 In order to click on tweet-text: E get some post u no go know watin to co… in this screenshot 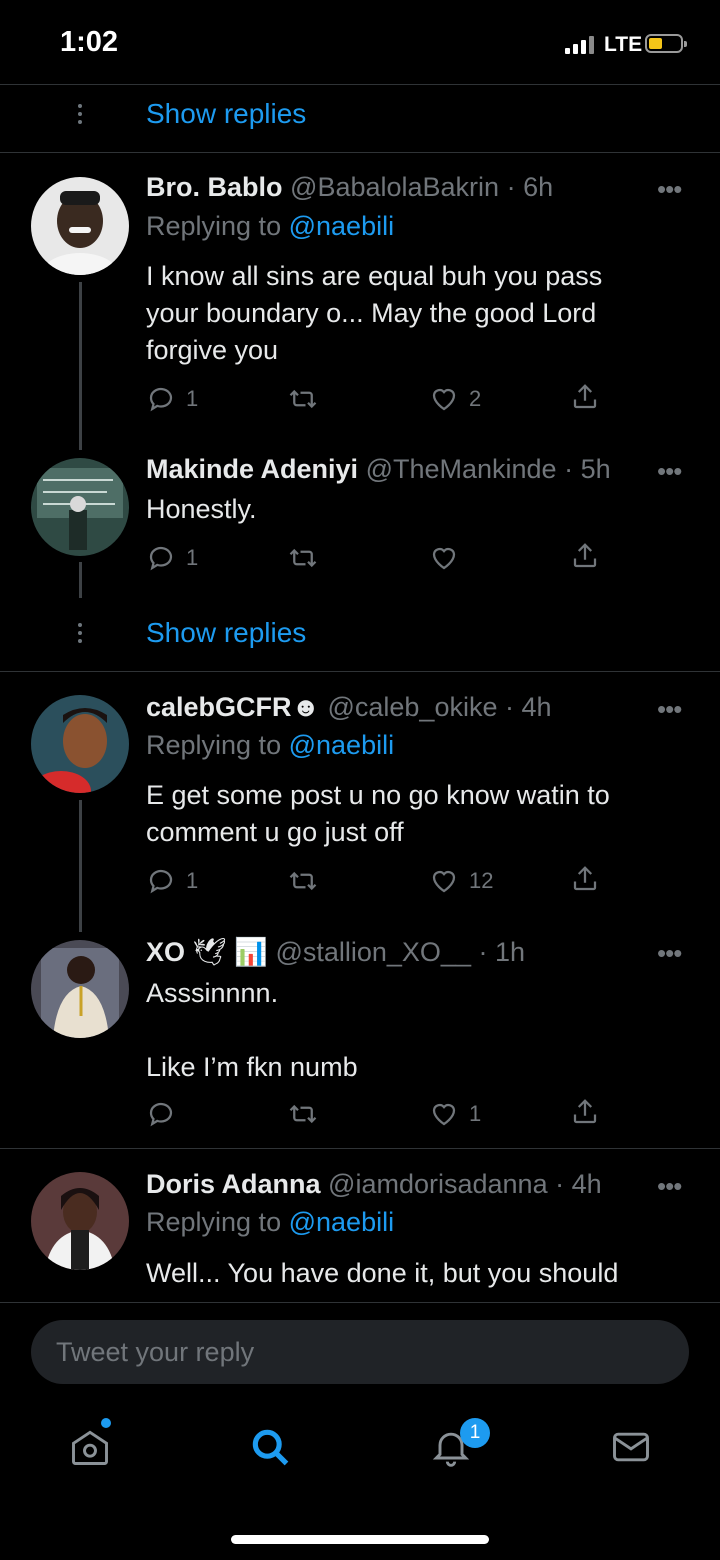, I will do `click(406, 814)`.